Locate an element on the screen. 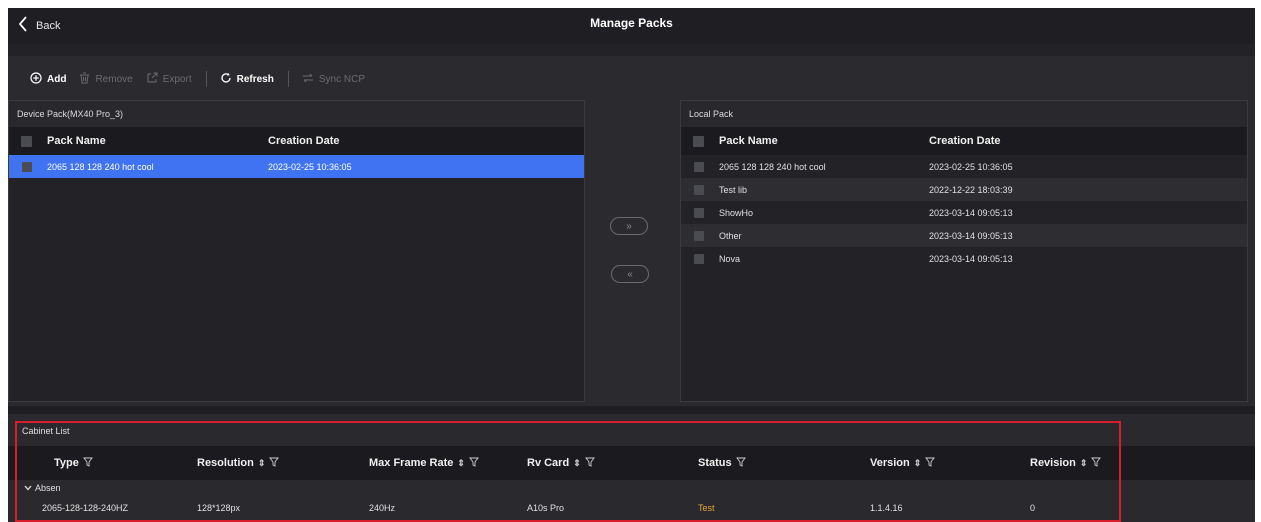 The image size is (1261, 522). export-button: Export is located at coordinates (169, 79).